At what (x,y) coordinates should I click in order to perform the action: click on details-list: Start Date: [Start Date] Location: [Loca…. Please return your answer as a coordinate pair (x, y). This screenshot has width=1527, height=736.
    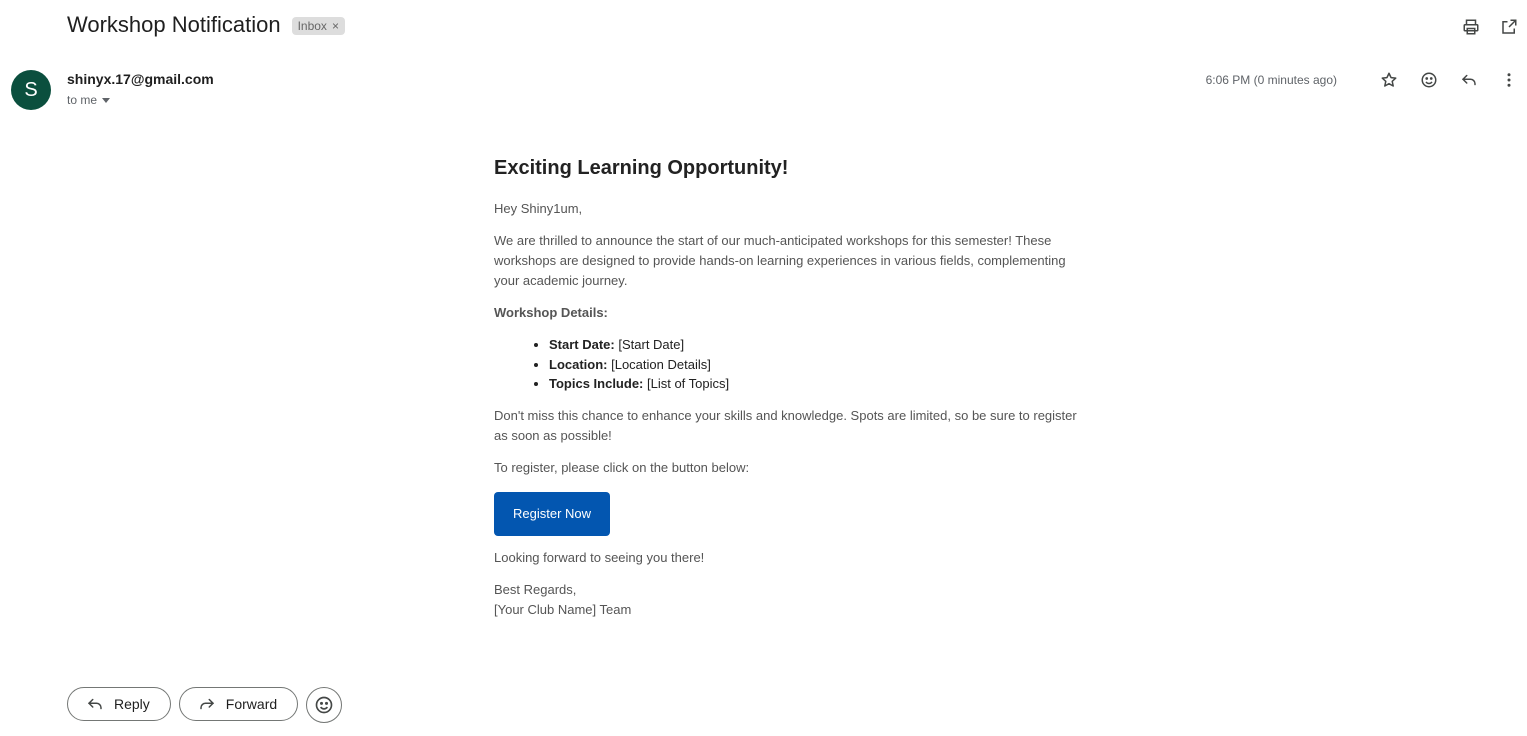
    Looking at the image, I should click on (789, 364).